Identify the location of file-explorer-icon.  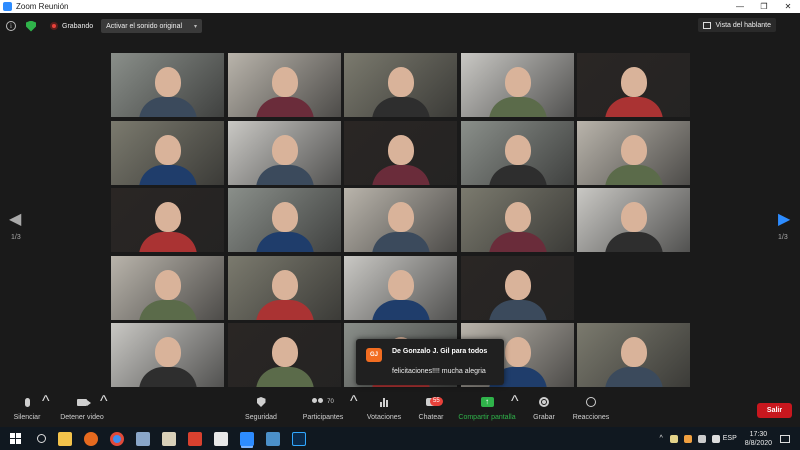
(65, 438).